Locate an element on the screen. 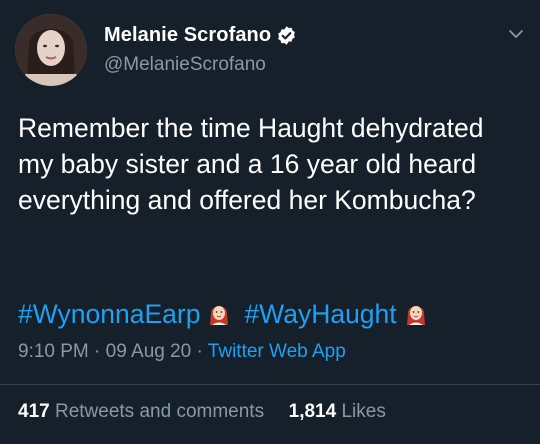 The width and height of the screenshot is (540, 444). likes-label: Likes is located at coordinates (363, 411).